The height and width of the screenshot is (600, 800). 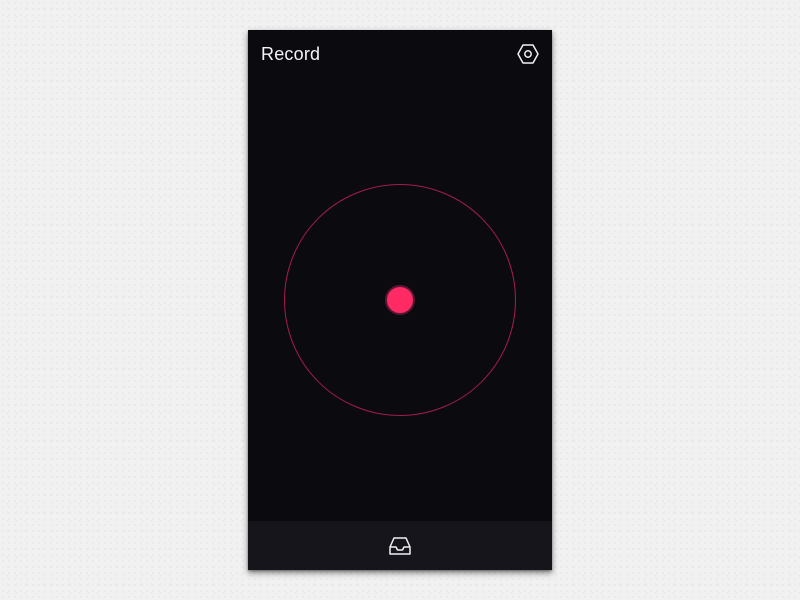 I want to click on record-area, so click(x=400, y=300).